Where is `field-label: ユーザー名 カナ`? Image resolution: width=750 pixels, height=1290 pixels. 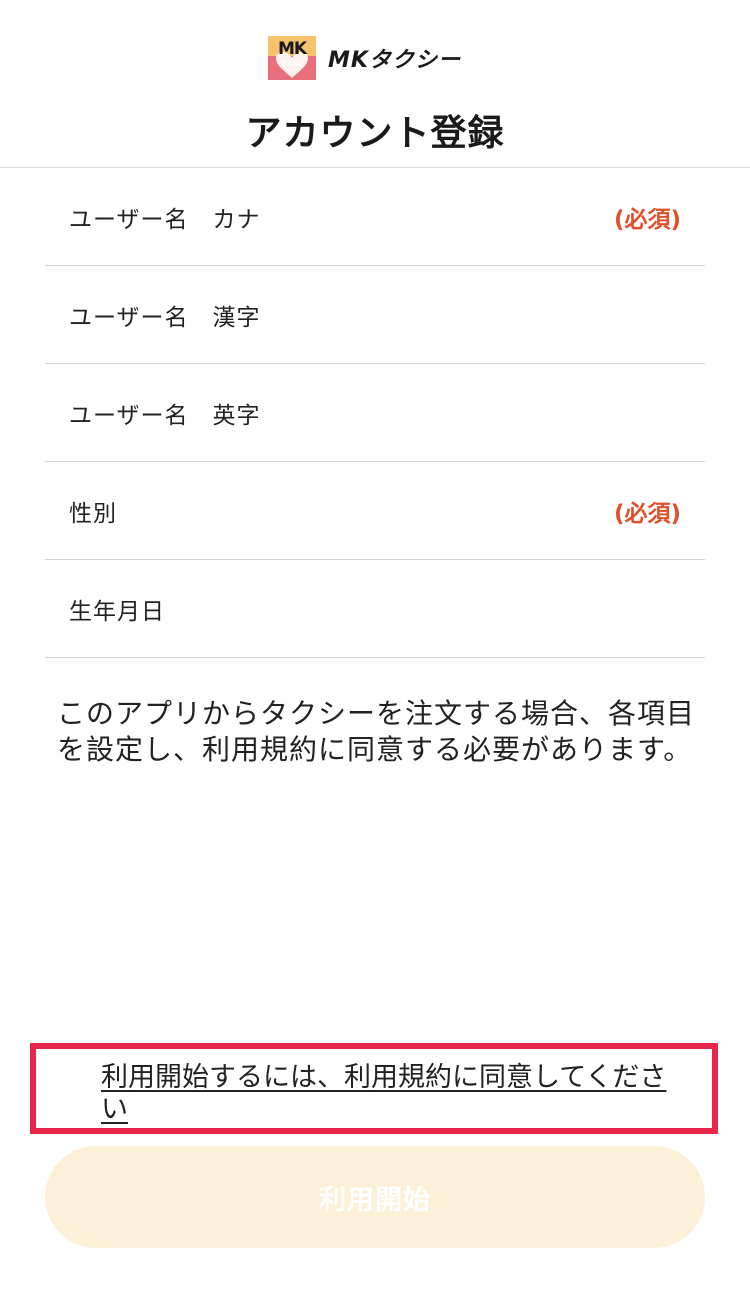 field-label: ユーザー名 カナ is located at coordinates (165, 219).